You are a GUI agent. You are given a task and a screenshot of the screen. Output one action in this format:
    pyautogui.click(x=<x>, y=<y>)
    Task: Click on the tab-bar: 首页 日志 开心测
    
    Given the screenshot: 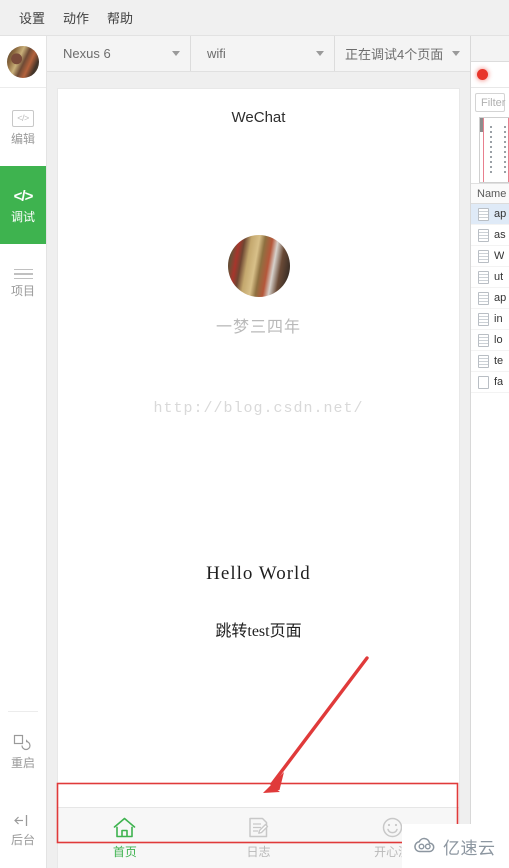 What is the action you would take?
    pyautogui.click(x=258, y=837)
    